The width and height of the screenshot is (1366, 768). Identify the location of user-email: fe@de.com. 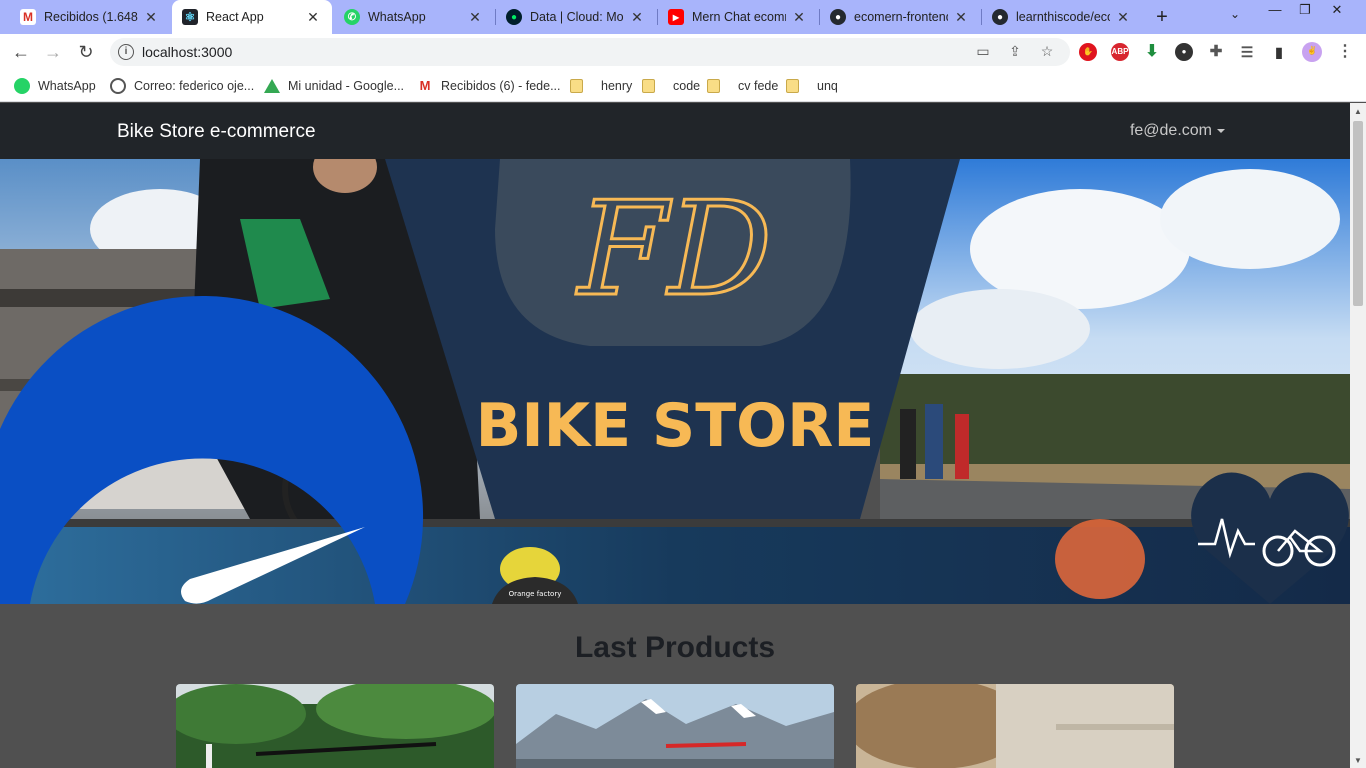
(1170, 130).